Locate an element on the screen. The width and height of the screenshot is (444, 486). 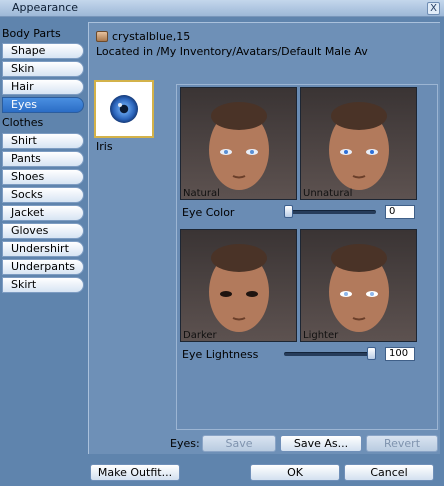
sidebar-item-undershirt: Undershirt is located at coordinates (43, 249).